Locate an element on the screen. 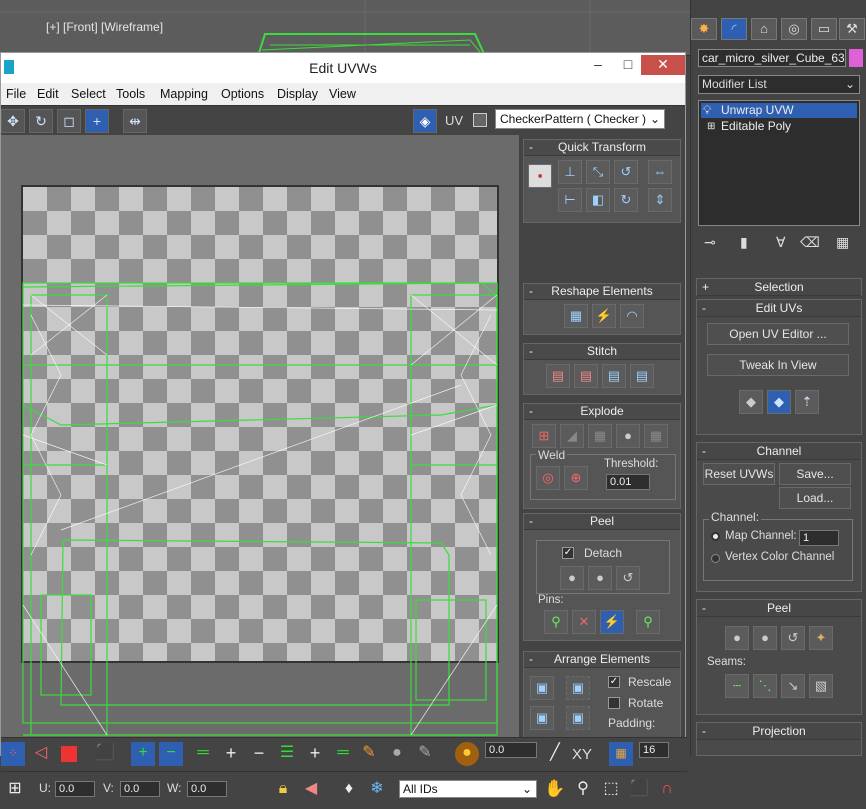  absolute-mode-icon: ⊞ is located at coordinates (15, 790).